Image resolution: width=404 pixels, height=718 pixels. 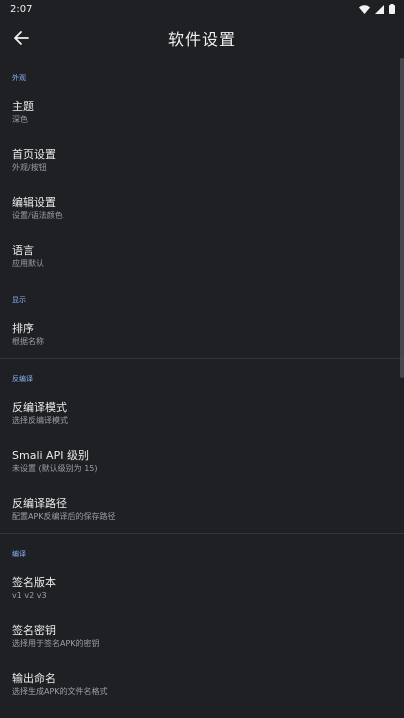 I want to click on battery-icon, so click(x=392, y=9).